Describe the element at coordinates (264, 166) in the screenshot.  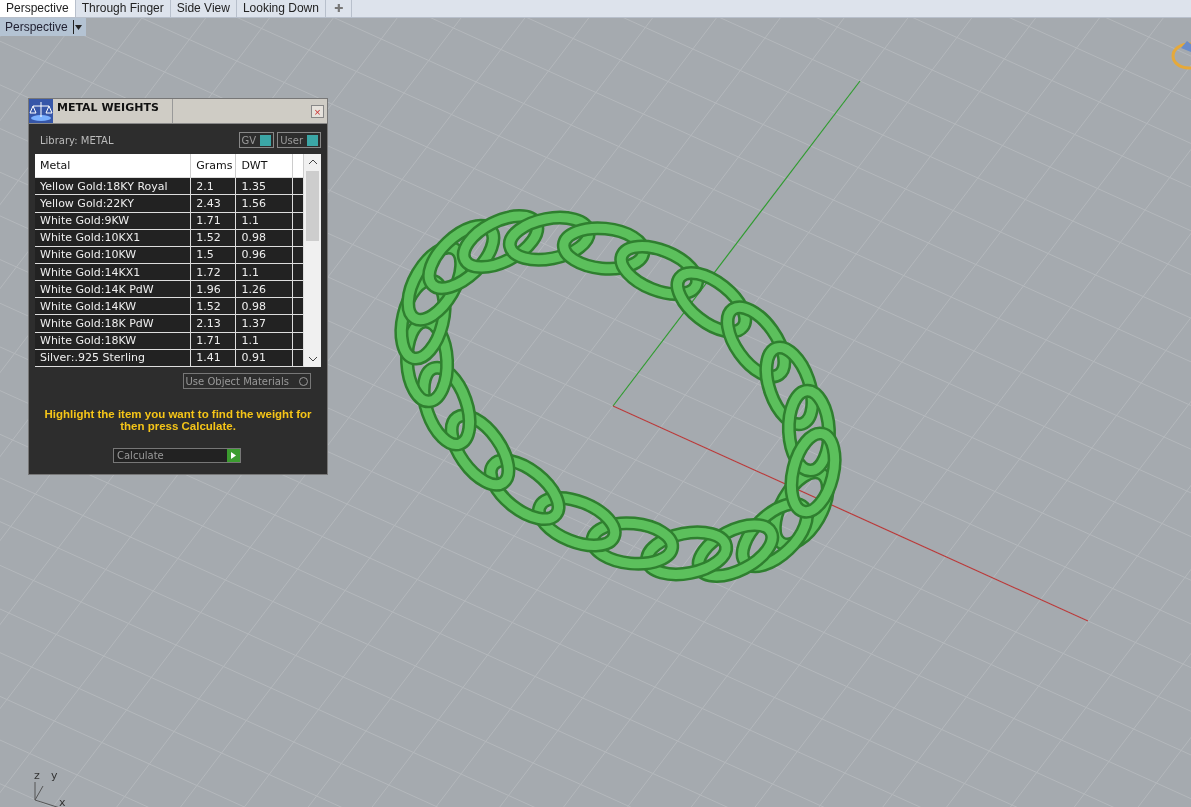
I see `column-header: DWT` at that location.